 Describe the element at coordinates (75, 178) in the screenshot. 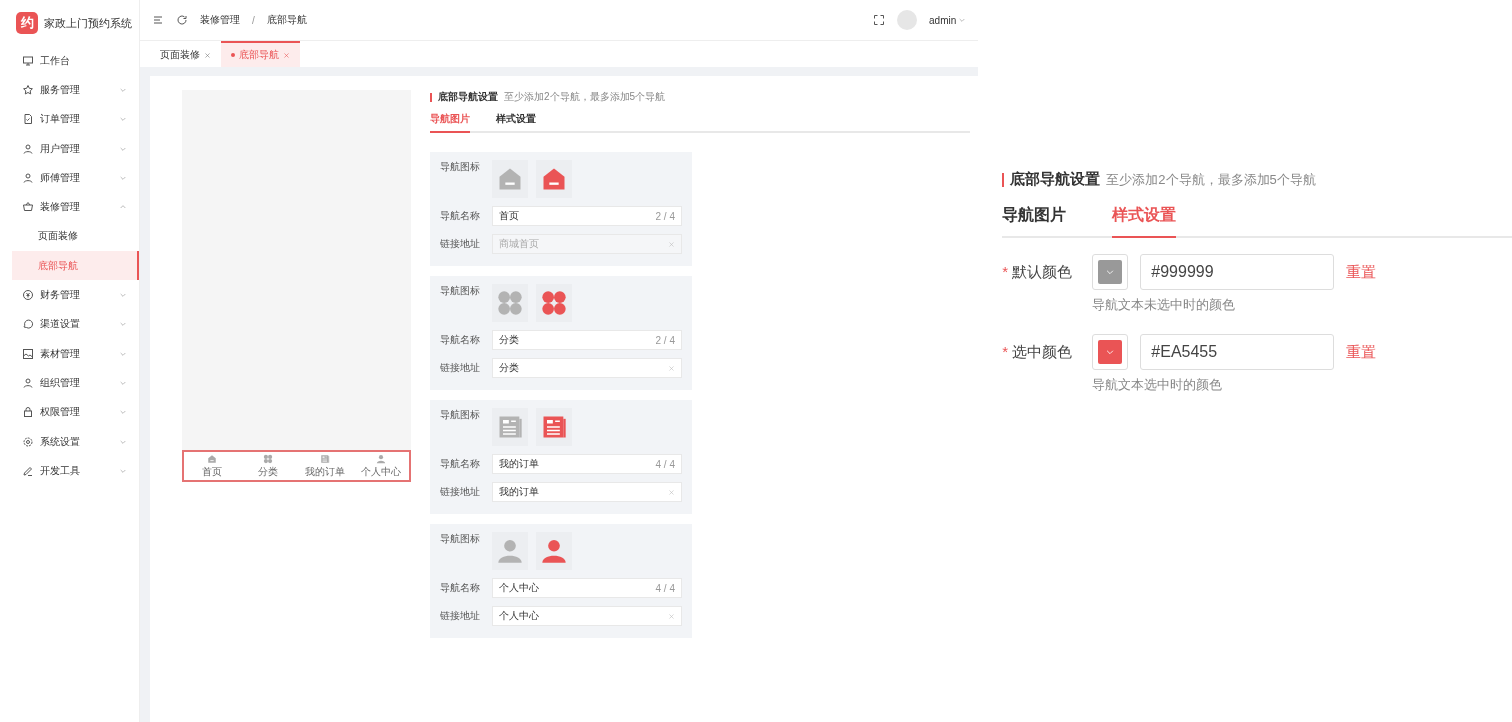

I see `sidebar-item: 师傅管理` at that location.